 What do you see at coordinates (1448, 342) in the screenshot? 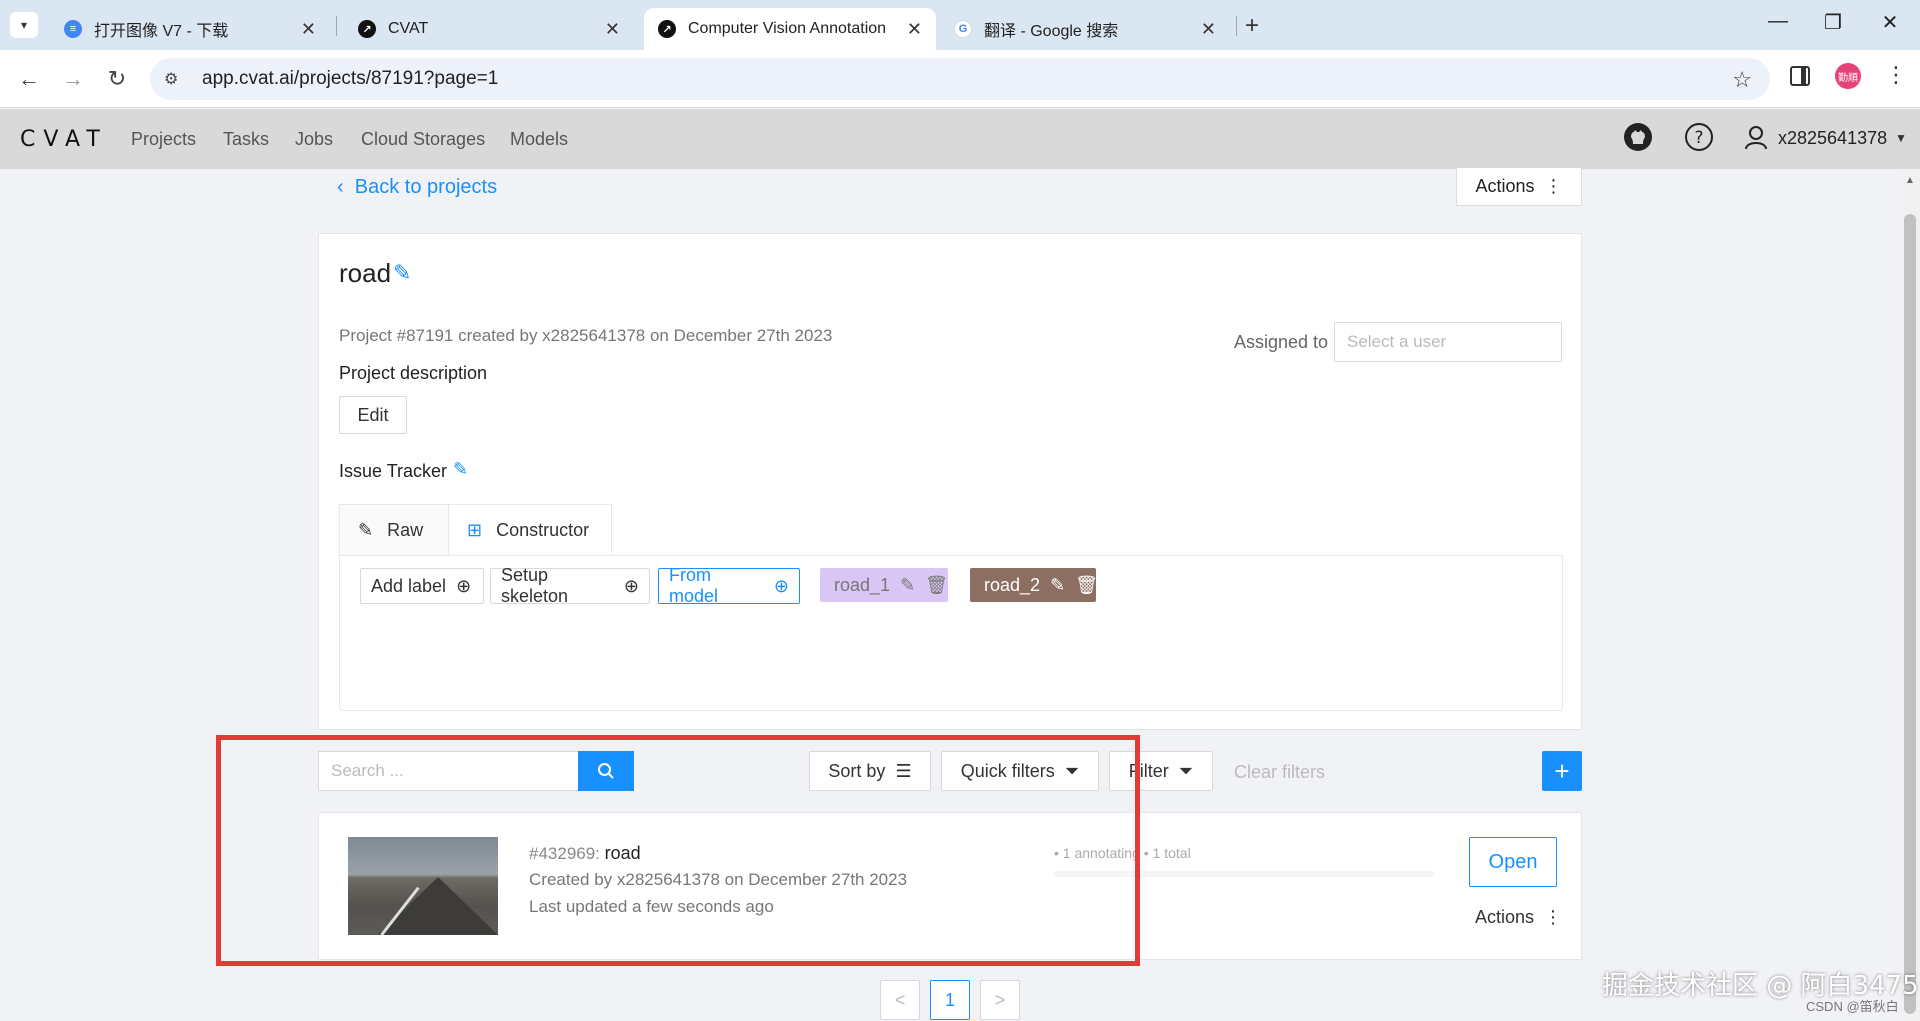
I see `assignee-select: Select a user` at bounding box center [1448, 342].